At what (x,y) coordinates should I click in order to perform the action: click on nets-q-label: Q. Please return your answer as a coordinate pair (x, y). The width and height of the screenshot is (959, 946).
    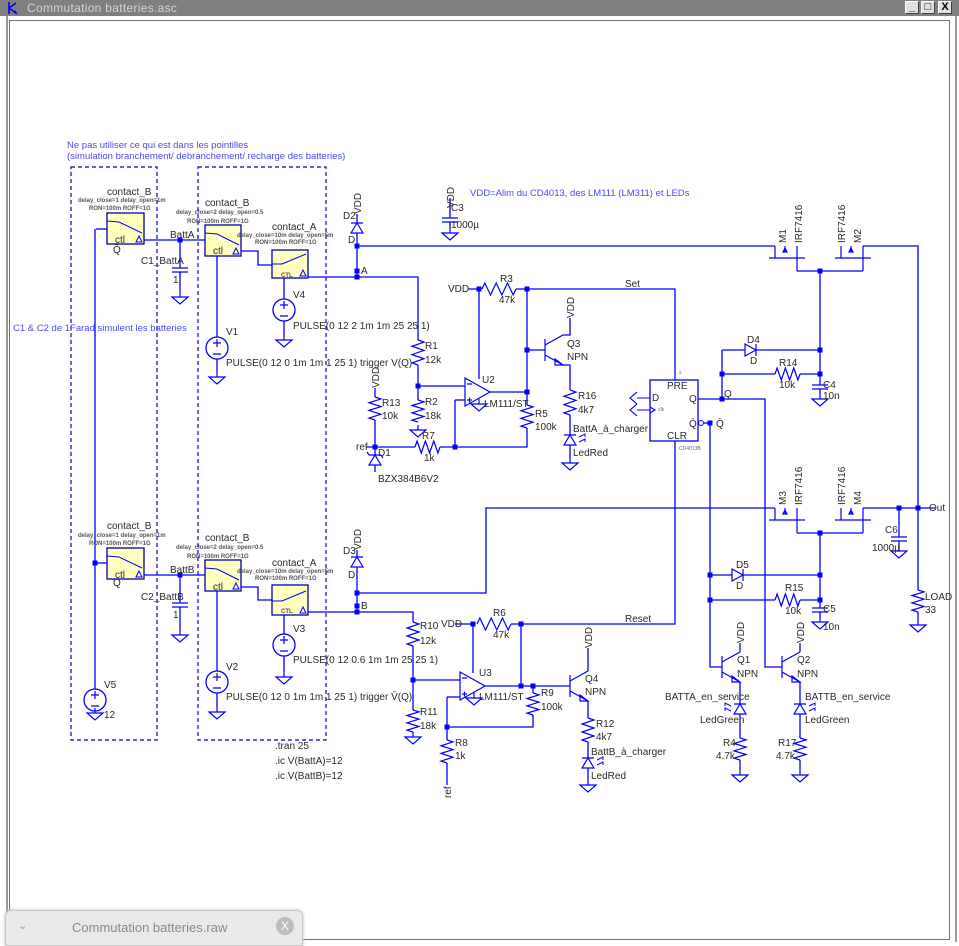
    Looking at the image, I should click on (728, 394).